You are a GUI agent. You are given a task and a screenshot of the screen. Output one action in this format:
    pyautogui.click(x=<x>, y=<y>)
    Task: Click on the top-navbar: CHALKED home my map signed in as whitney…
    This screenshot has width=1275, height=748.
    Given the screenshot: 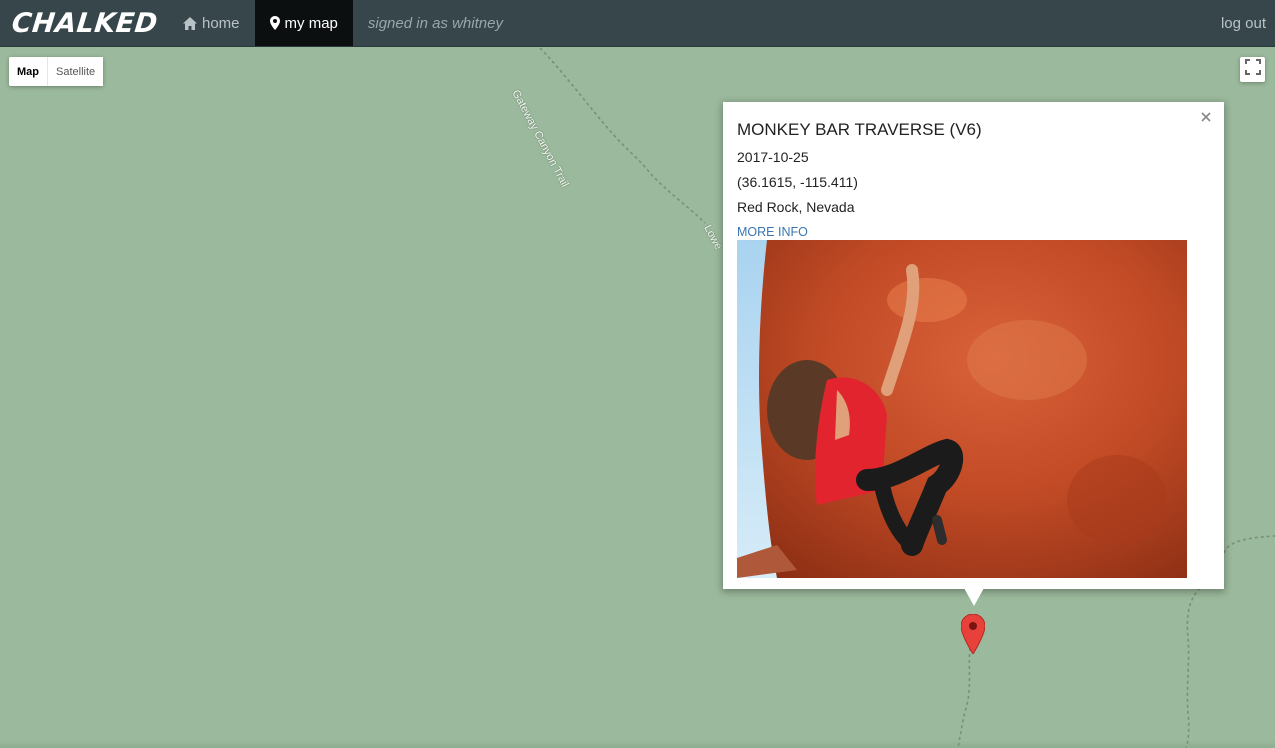 What is the action you would take?
    pyautogui.click(x=637, y=23)
    